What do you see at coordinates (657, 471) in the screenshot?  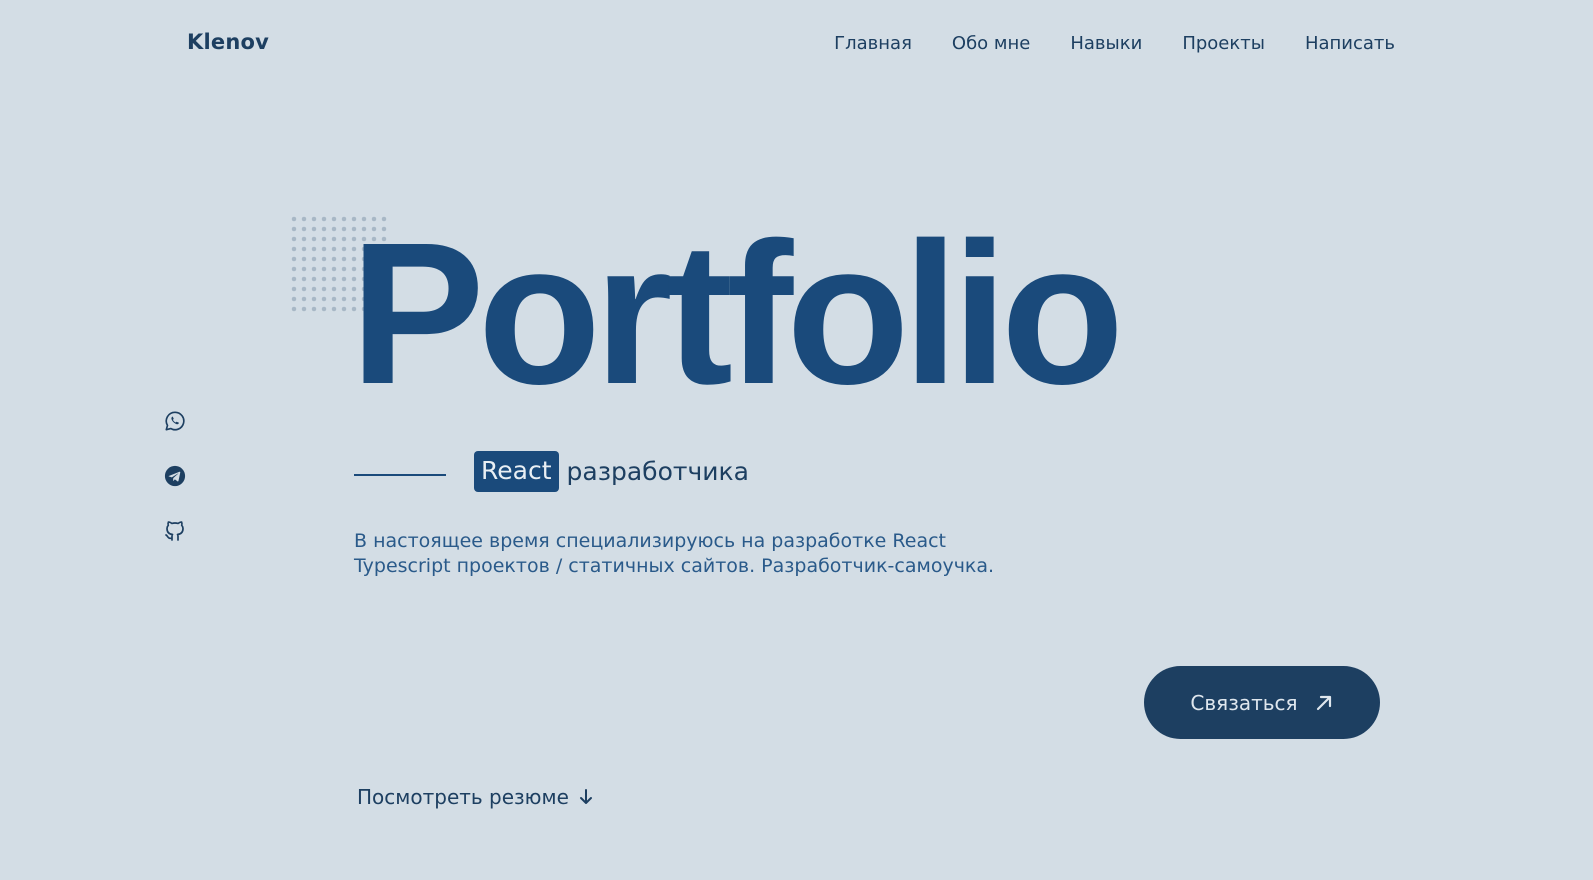 I see `subtitle-text: разработчика` at bounding box center [657, 471].